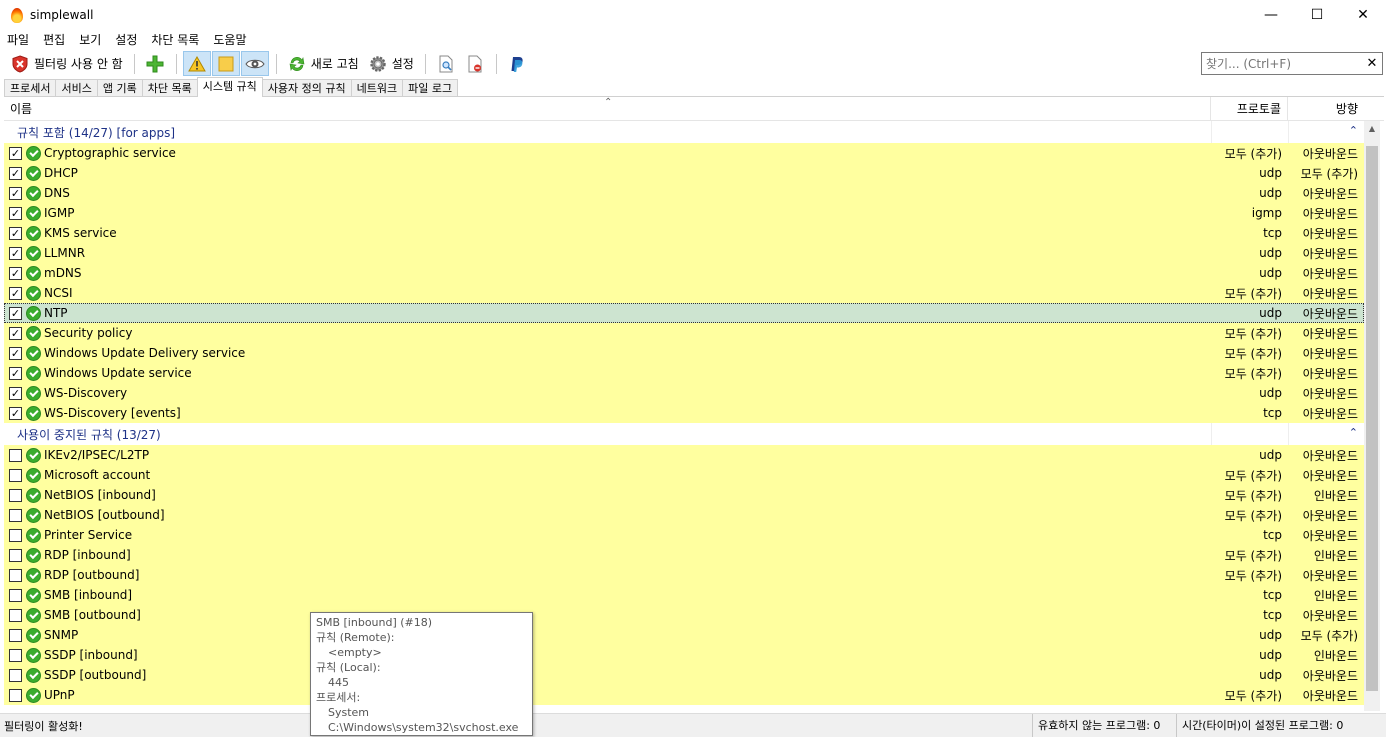 The height and width of the screenshot is (737, 1386). Describe the element at coordinates (684, 153) in the screenshot. I see `rule-row: ✓ Cryptographic service 모두 (추가) 아웃바운드` at that location.